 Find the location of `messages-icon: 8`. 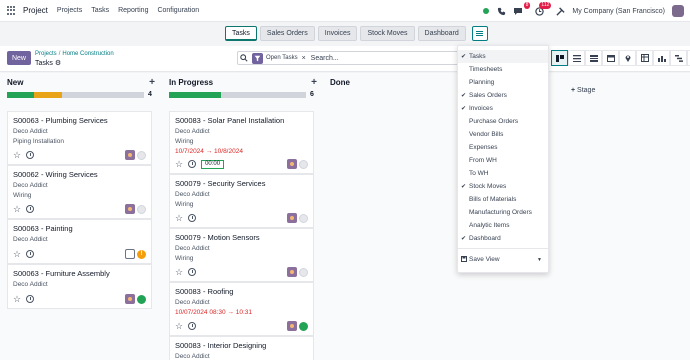

messages-icon: 8 is located at coordinates (522, 9).